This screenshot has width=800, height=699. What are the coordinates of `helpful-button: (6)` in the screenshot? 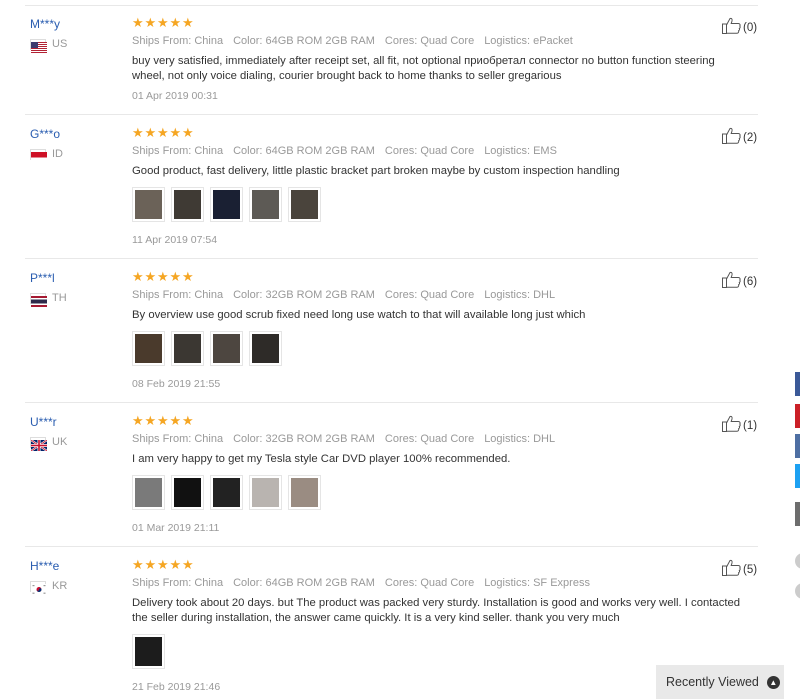 It's located at (739, 282).